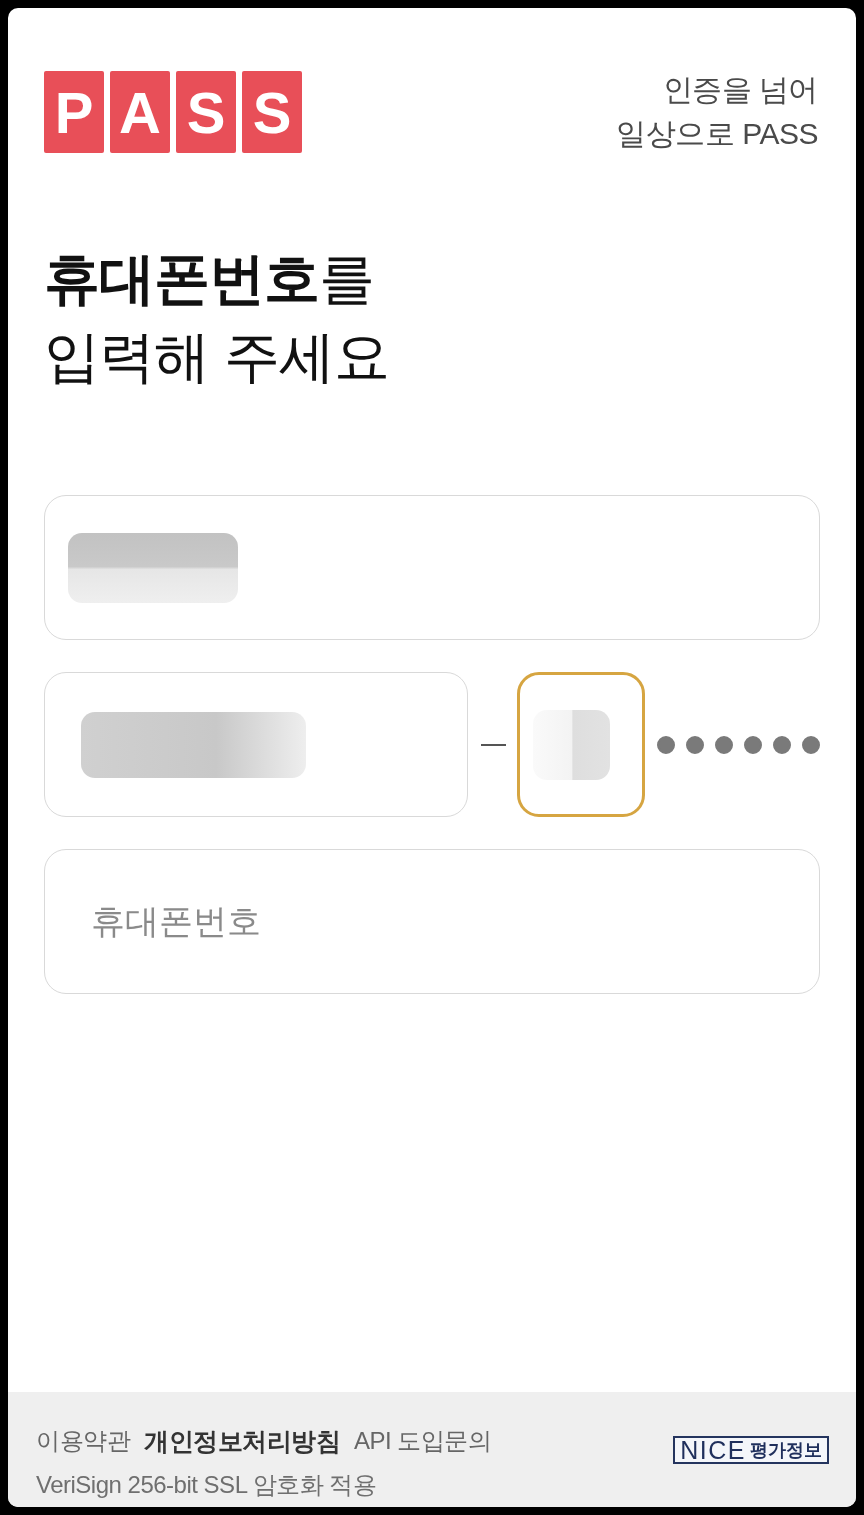  I want to click on footer-link: API 도입문의, so click(423, 1441).